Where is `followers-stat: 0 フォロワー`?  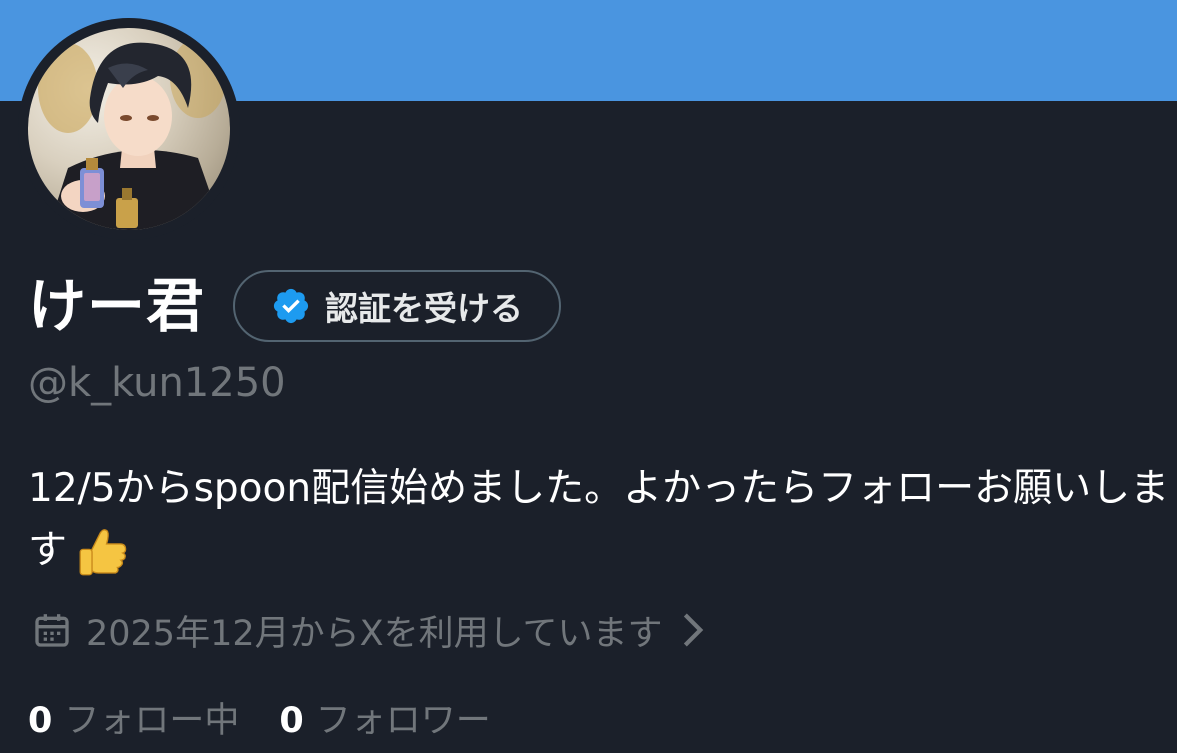 followers-stat: 0 フォロワー is located at coordinates (384, 717).